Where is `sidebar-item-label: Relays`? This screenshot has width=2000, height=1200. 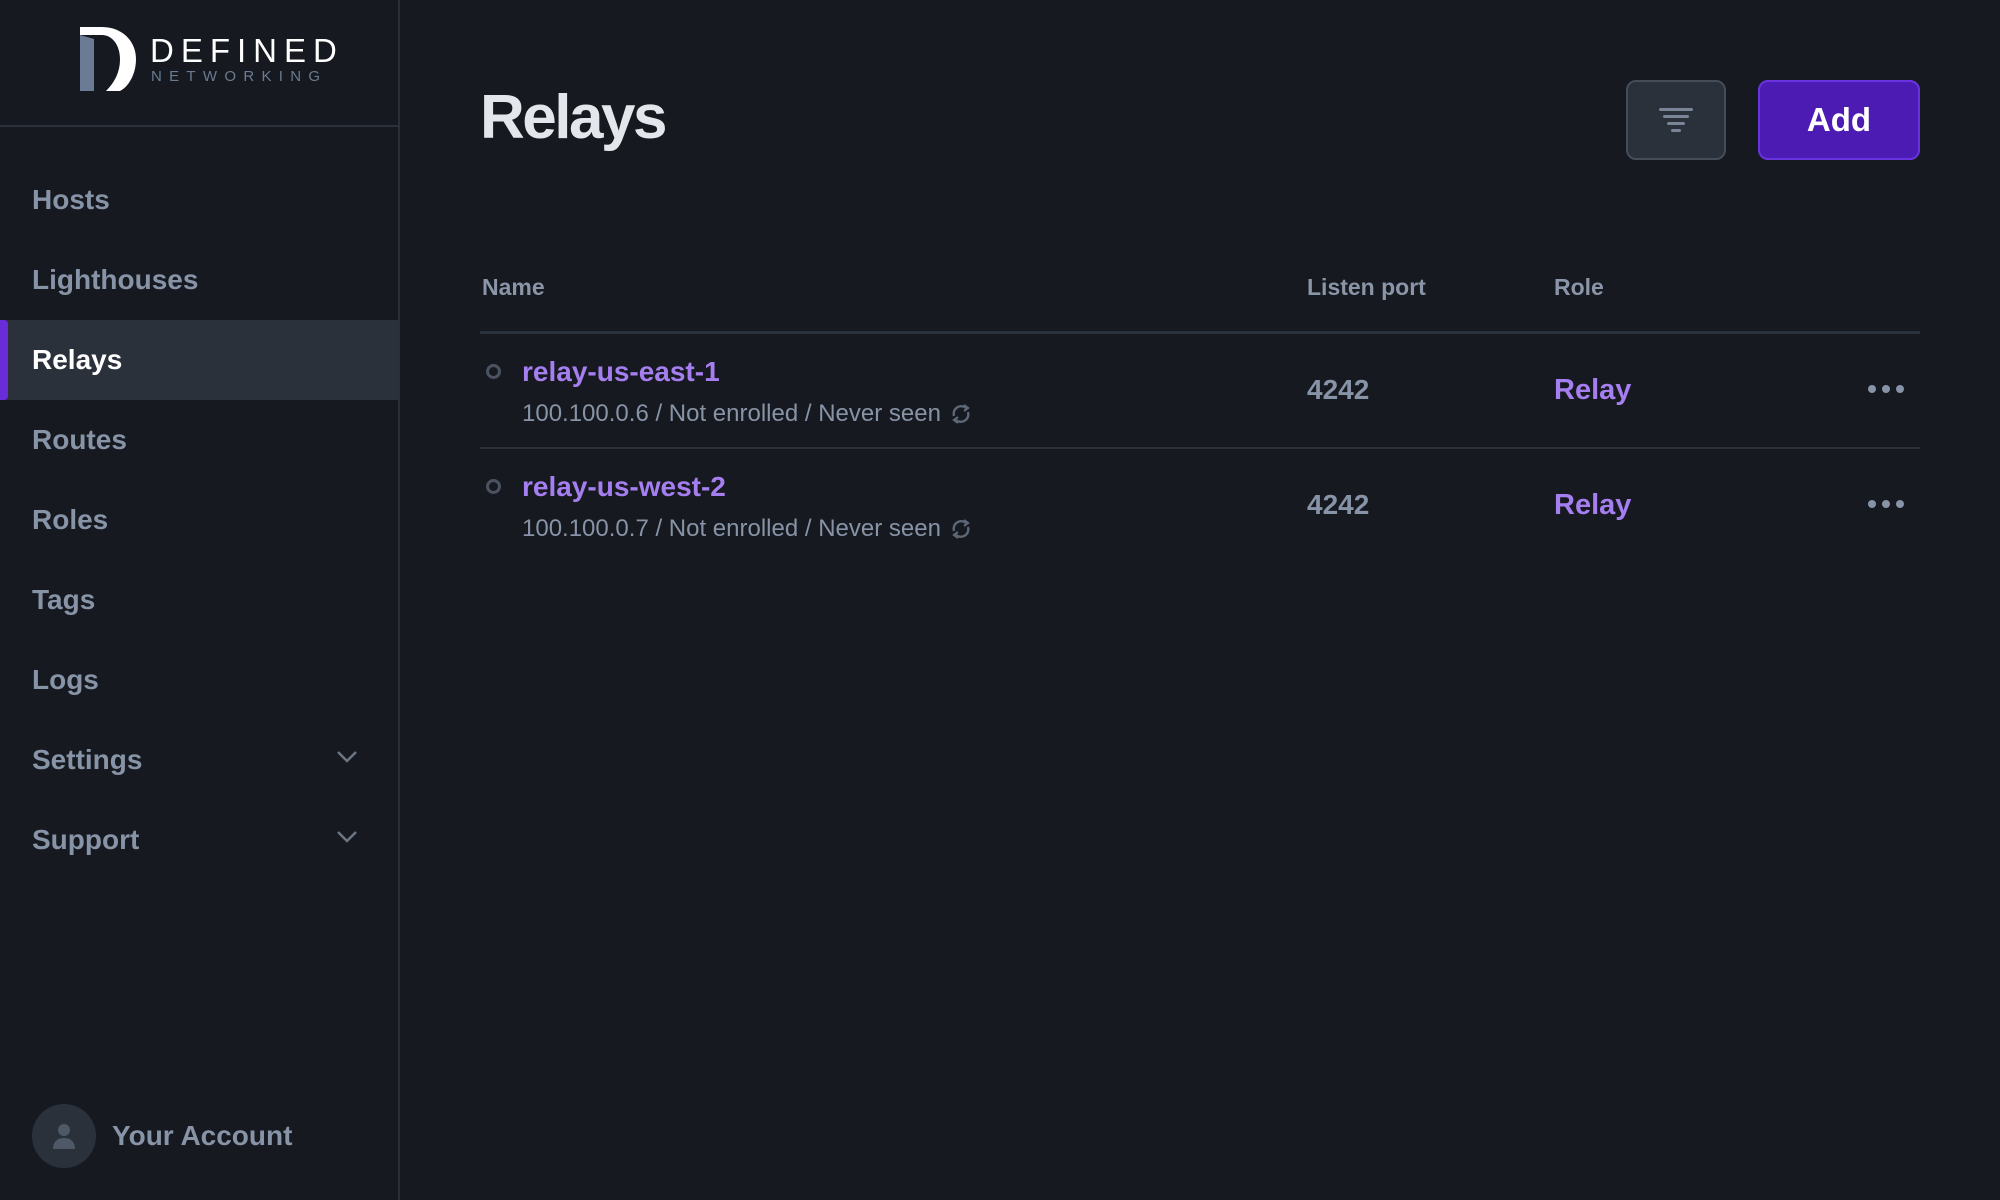 sidebar-item-label: Relays is located at coordinates (77, 359).